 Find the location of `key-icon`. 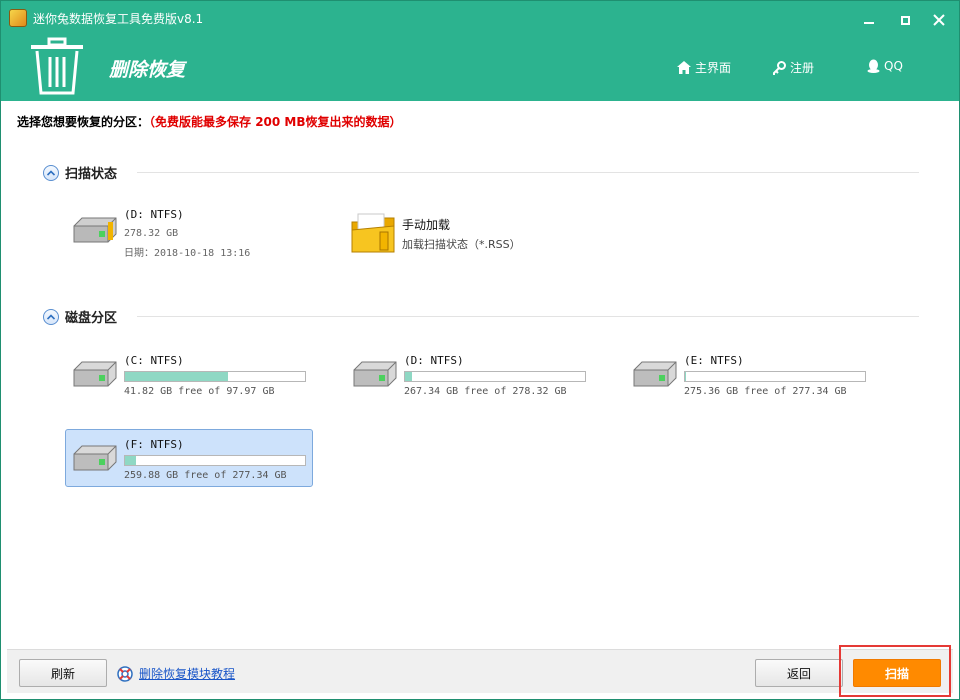

key-icon is located at coordinates (779, 67).